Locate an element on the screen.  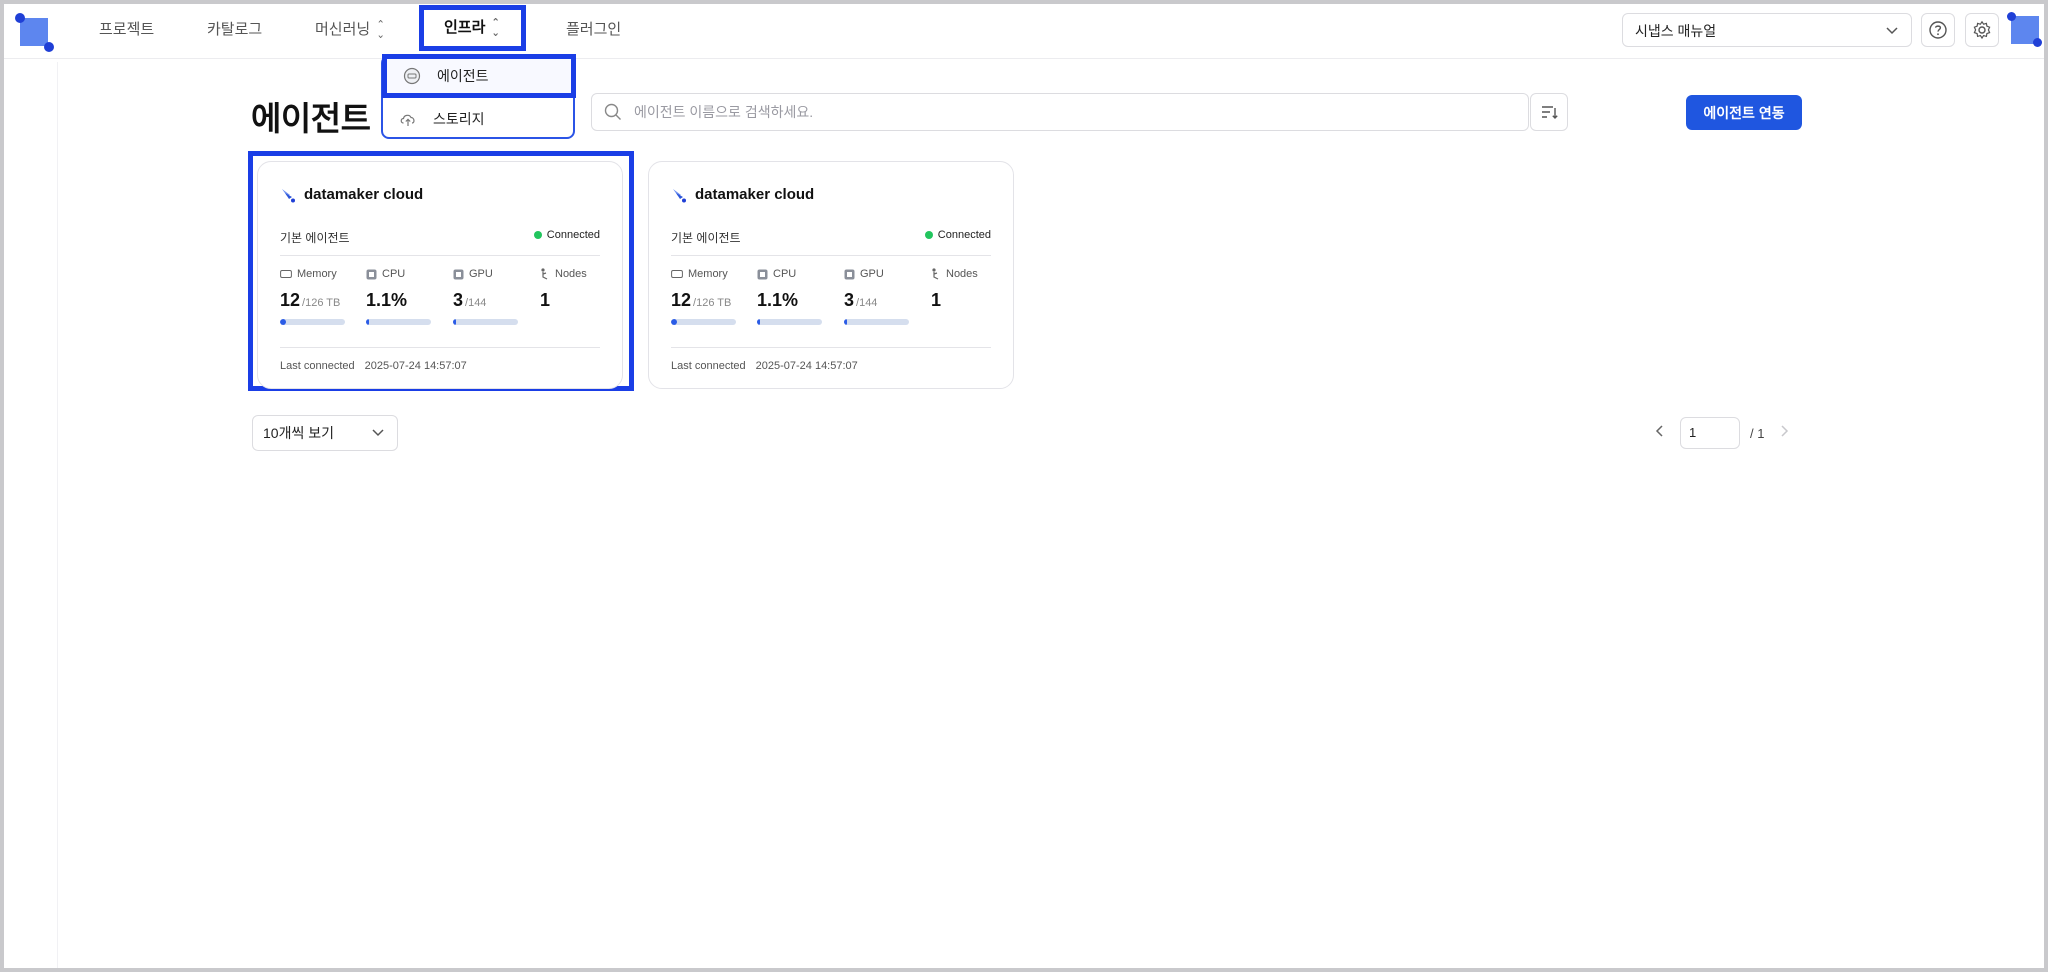
nav-item-machine-learning: 머신러닝 ⌃ ⌄ is located at coordinates (350, 30).